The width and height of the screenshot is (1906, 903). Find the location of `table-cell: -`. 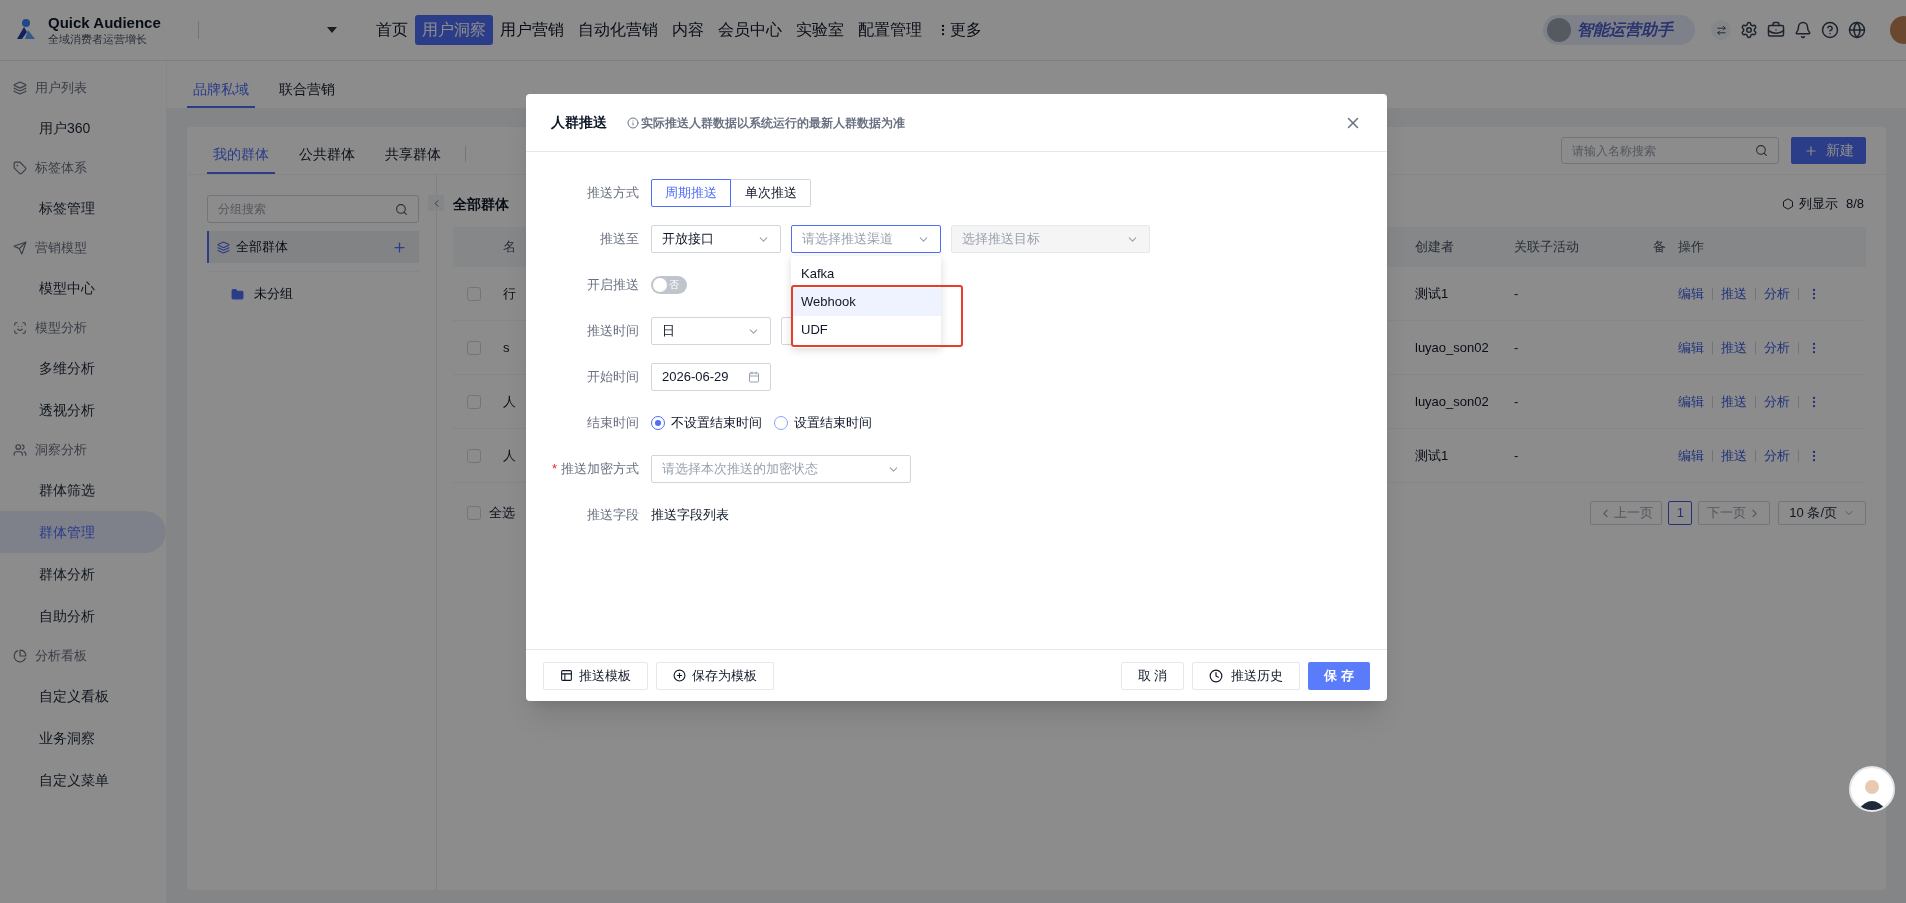

table-cell: - is located at coordinates (1516, 293).